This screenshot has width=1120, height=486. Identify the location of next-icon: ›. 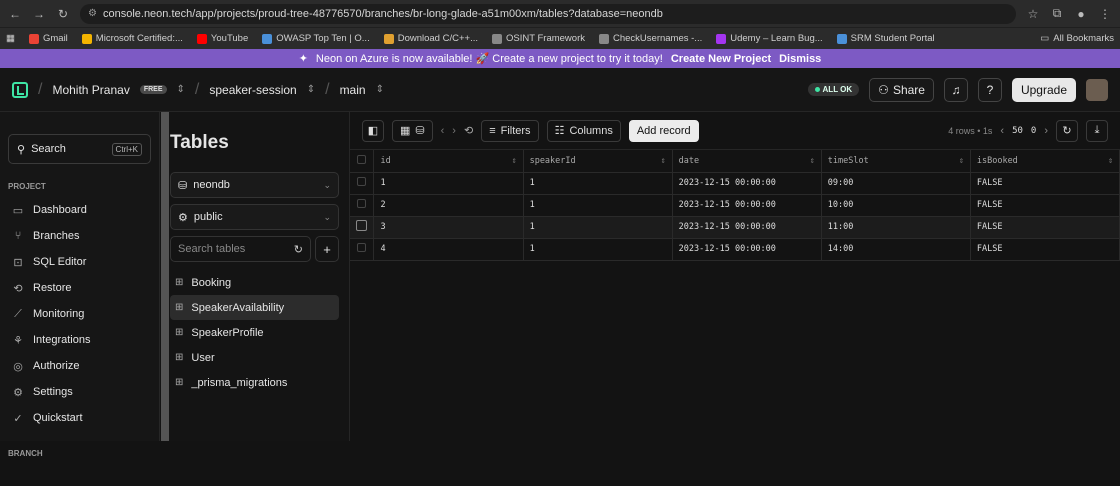
(454, 131).